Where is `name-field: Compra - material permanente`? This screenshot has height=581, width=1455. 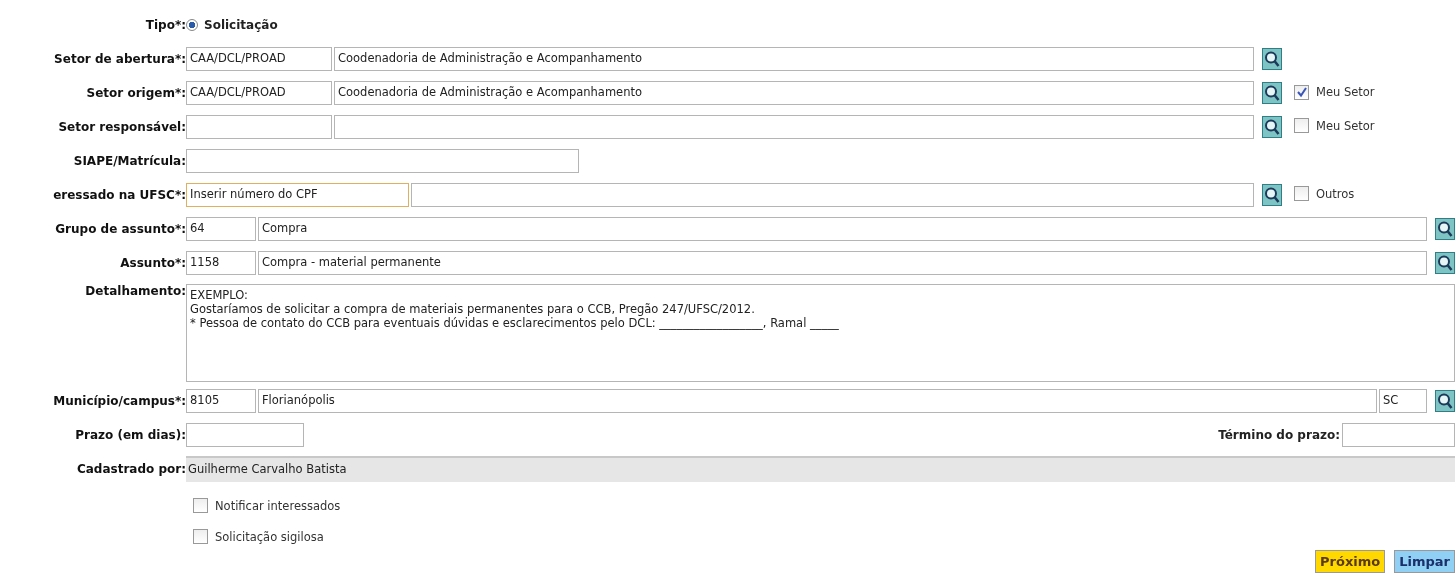
name-field: Compra - material permanente is located at coordinates (842, 263).